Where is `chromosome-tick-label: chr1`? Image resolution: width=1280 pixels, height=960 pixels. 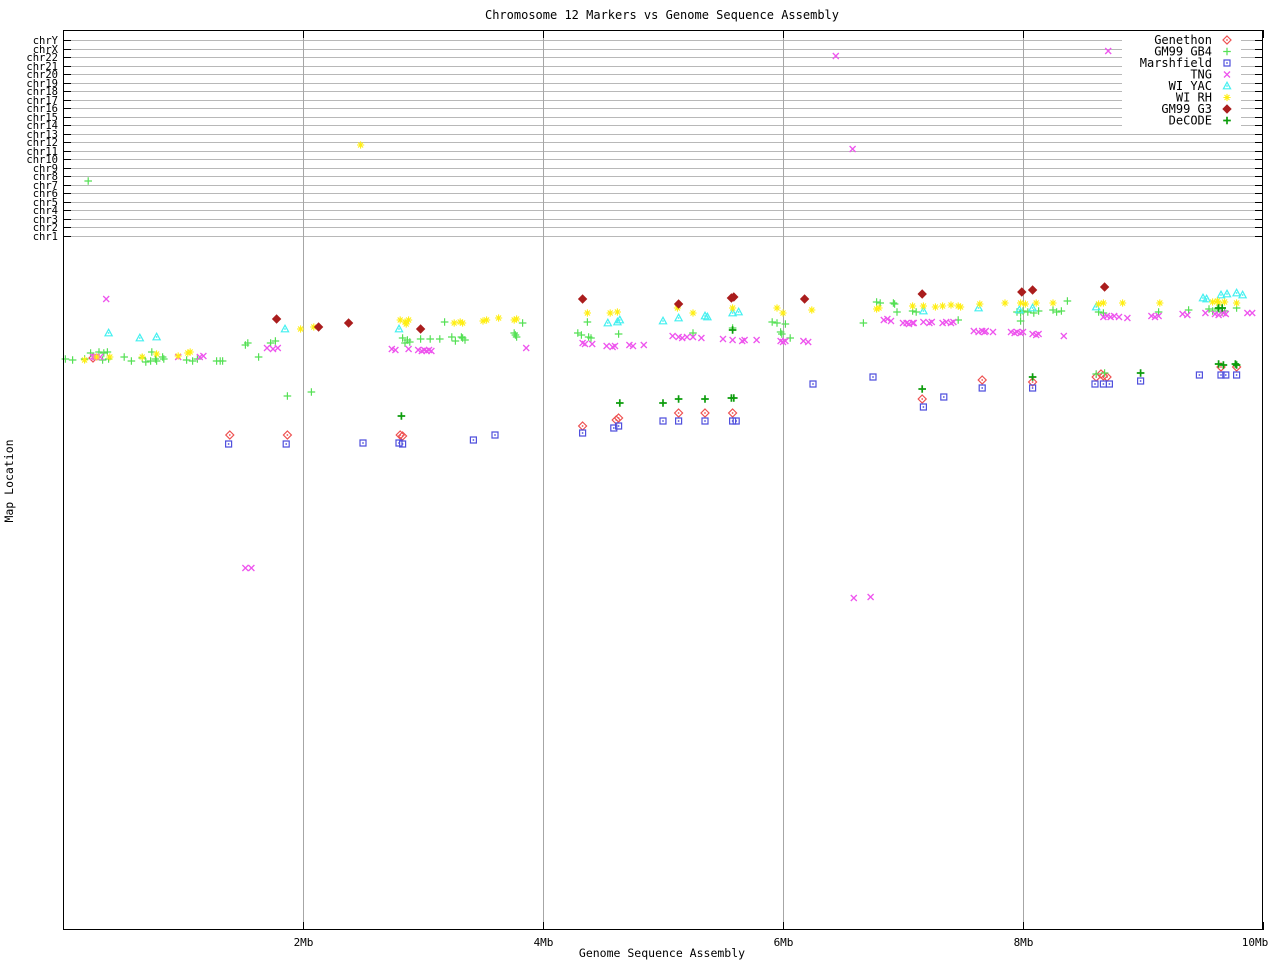
chromosome-tick-label: chr1 is located at coordinates (45, 237).